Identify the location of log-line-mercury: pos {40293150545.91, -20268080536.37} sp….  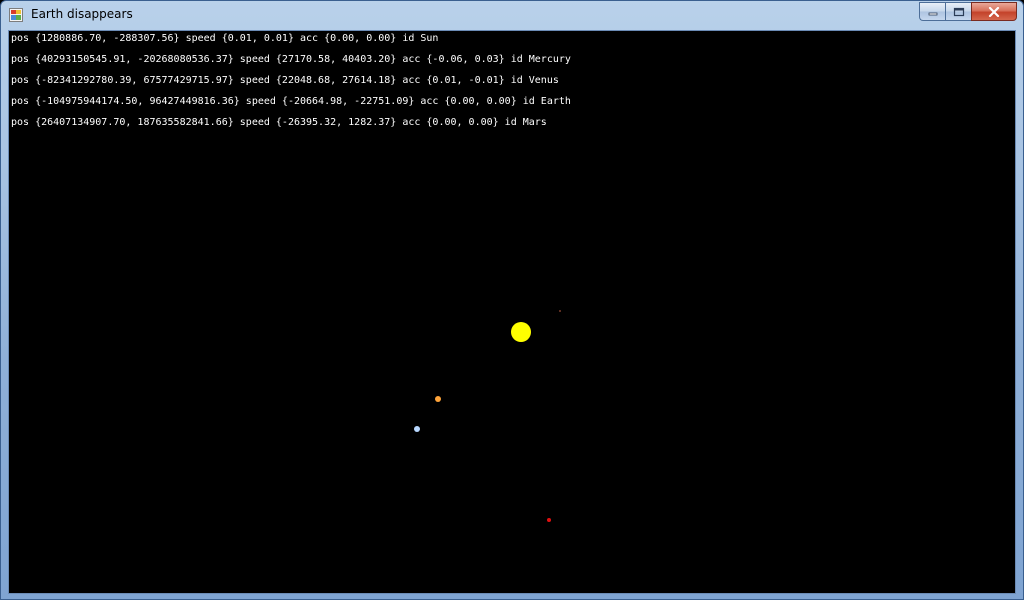
(291, 59).